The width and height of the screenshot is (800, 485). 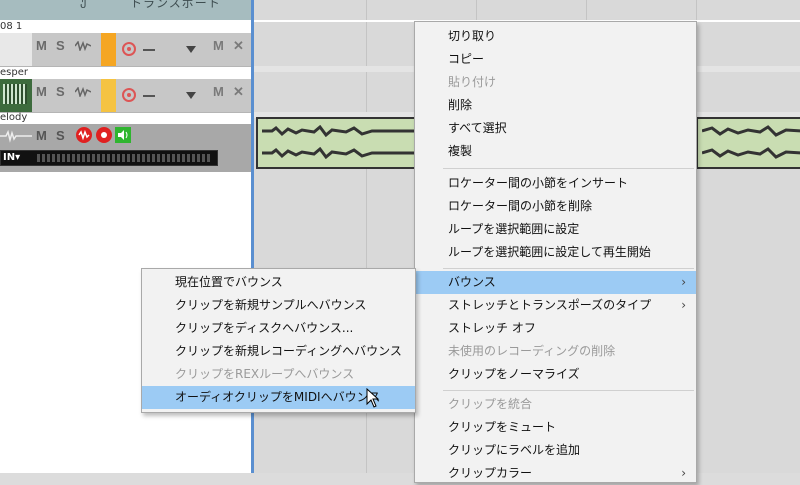 What do you see at coordinates (14, 117) in the screenshot?
I see `track-name: elody` at bounding box center [14, 117].